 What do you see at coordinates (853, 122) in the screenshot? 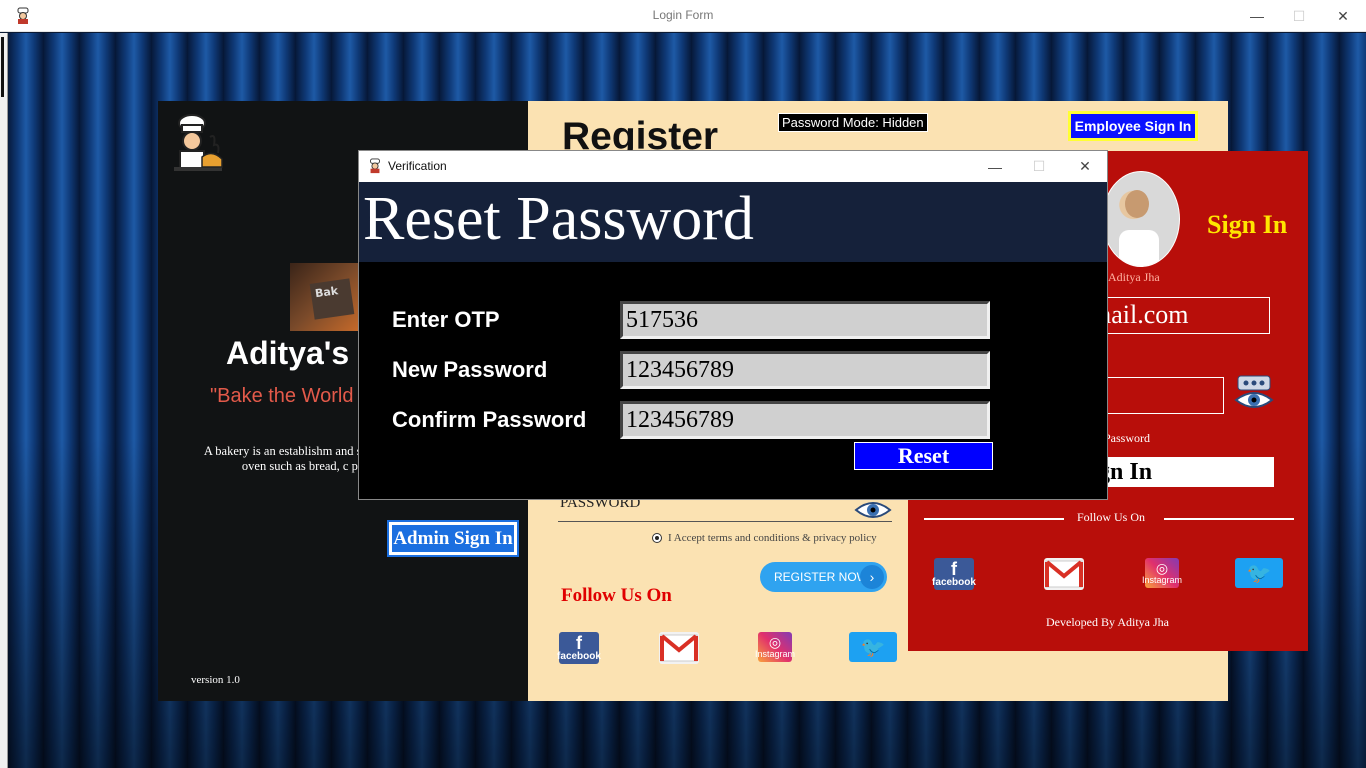
I see `password-mode-label: Password Mode: Hidden` at bounding box center [853, 122].